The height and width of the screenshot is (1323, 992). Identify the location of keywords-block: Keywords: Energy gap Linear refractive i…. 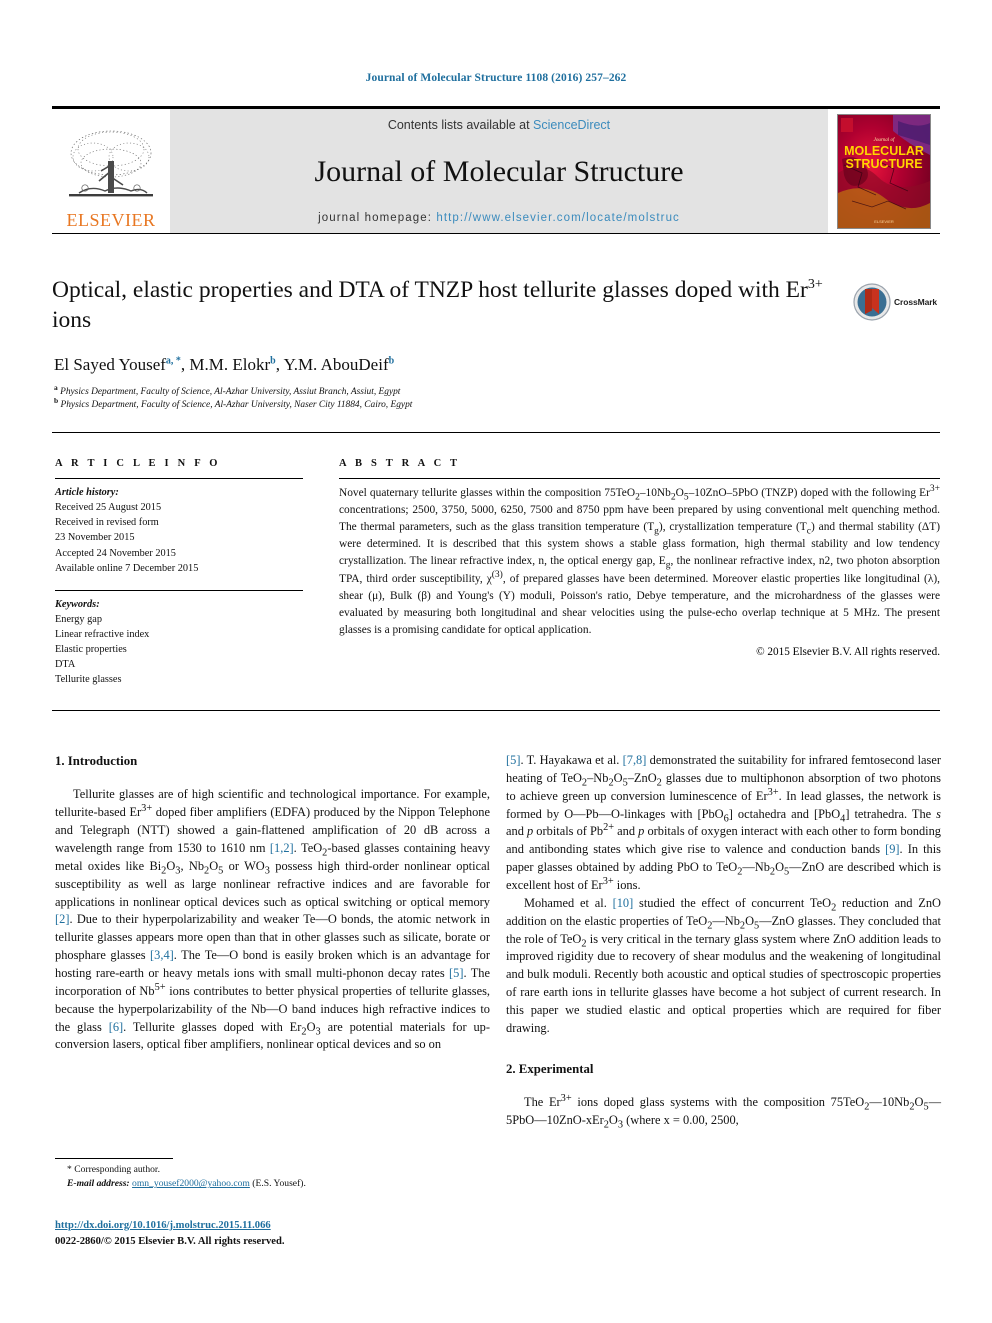
(179, 642).